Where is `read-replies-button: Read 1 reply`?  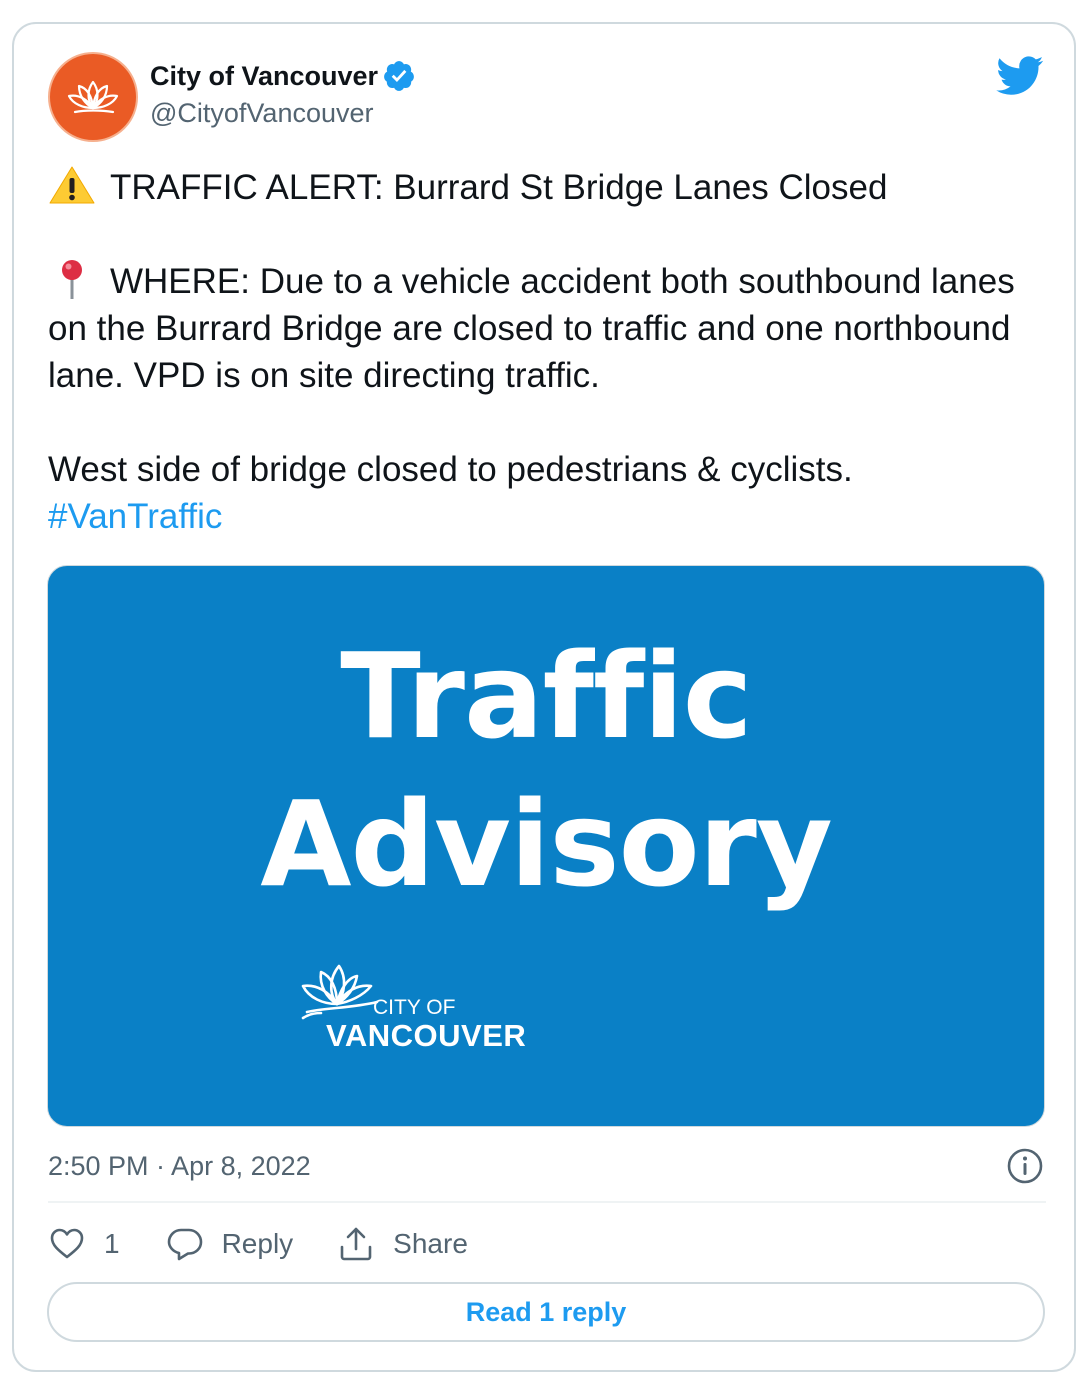
read-replies-button: Read 1 reply is located at coordinates (546, 1312).